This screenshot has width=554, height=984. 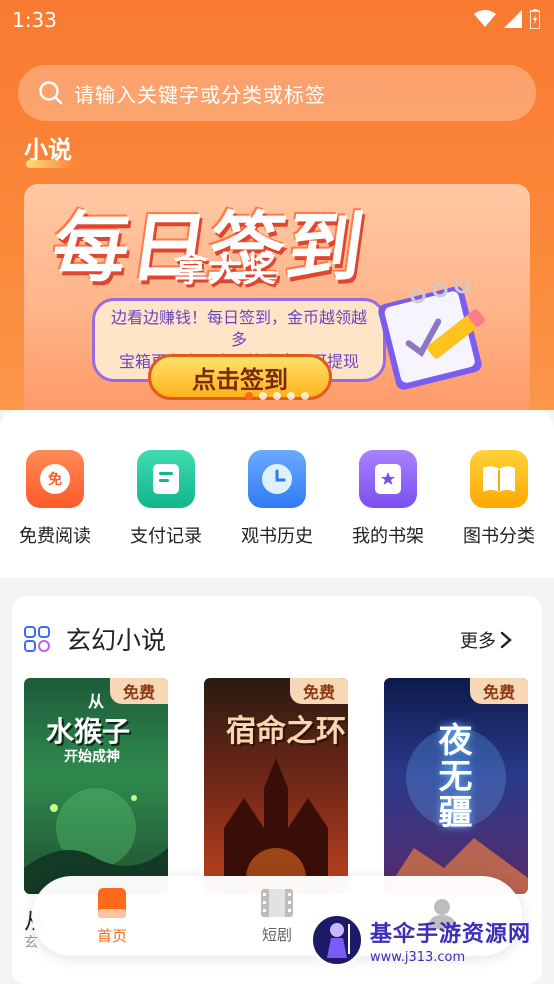 What do you see at coordinates (37, 639) in the screenshot?
I see `category-grid-icon` at bounding box center [37, 639].